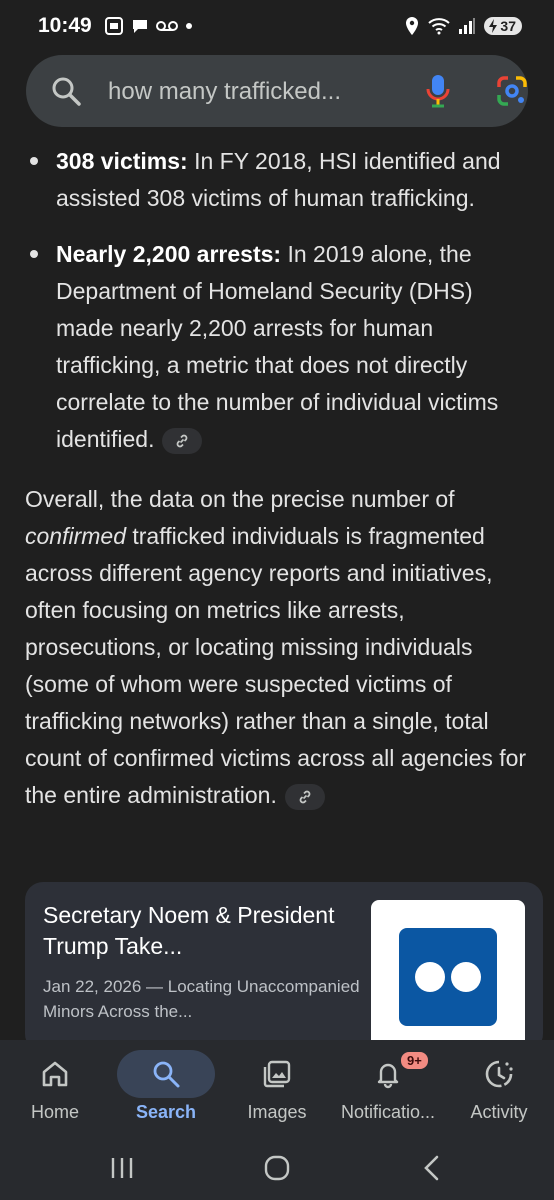 This screenshot has width=554, height=1200. What do you see at coordinates (499, 1112) in the screenshot?
I see `nav-label: Activity` at bounding box center [499, 1112].